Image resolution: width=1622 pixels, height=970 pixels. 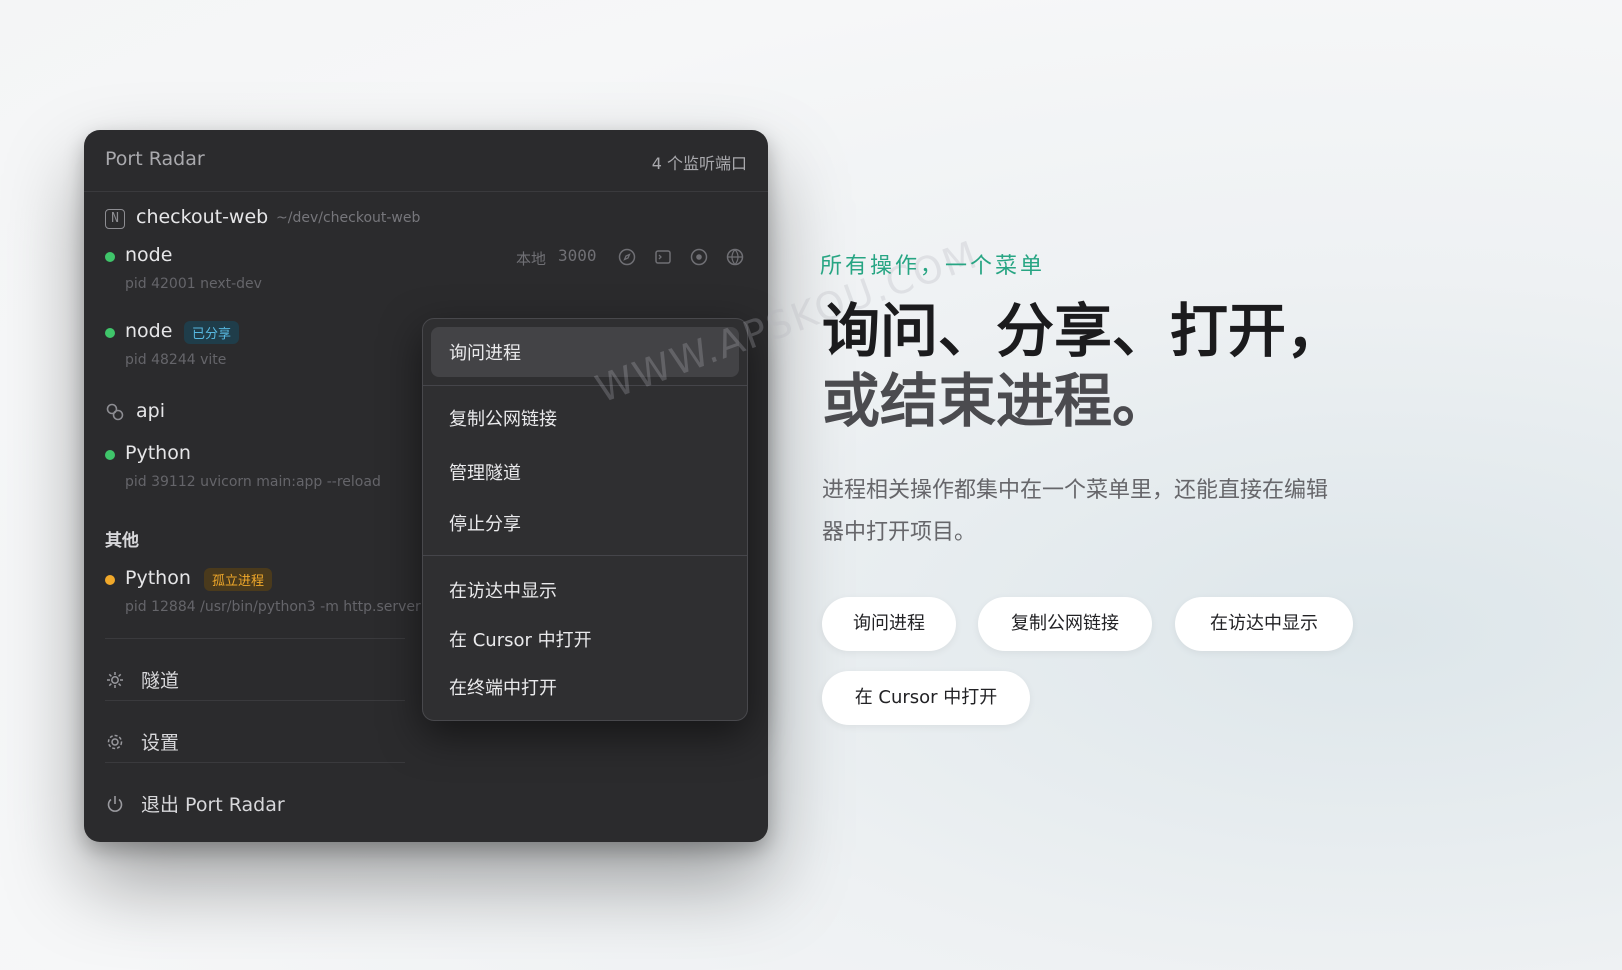 What do you see at coordinates (115, 219) in the screenshot?
I see `project-icon: N` at bounding box center [115, 219].